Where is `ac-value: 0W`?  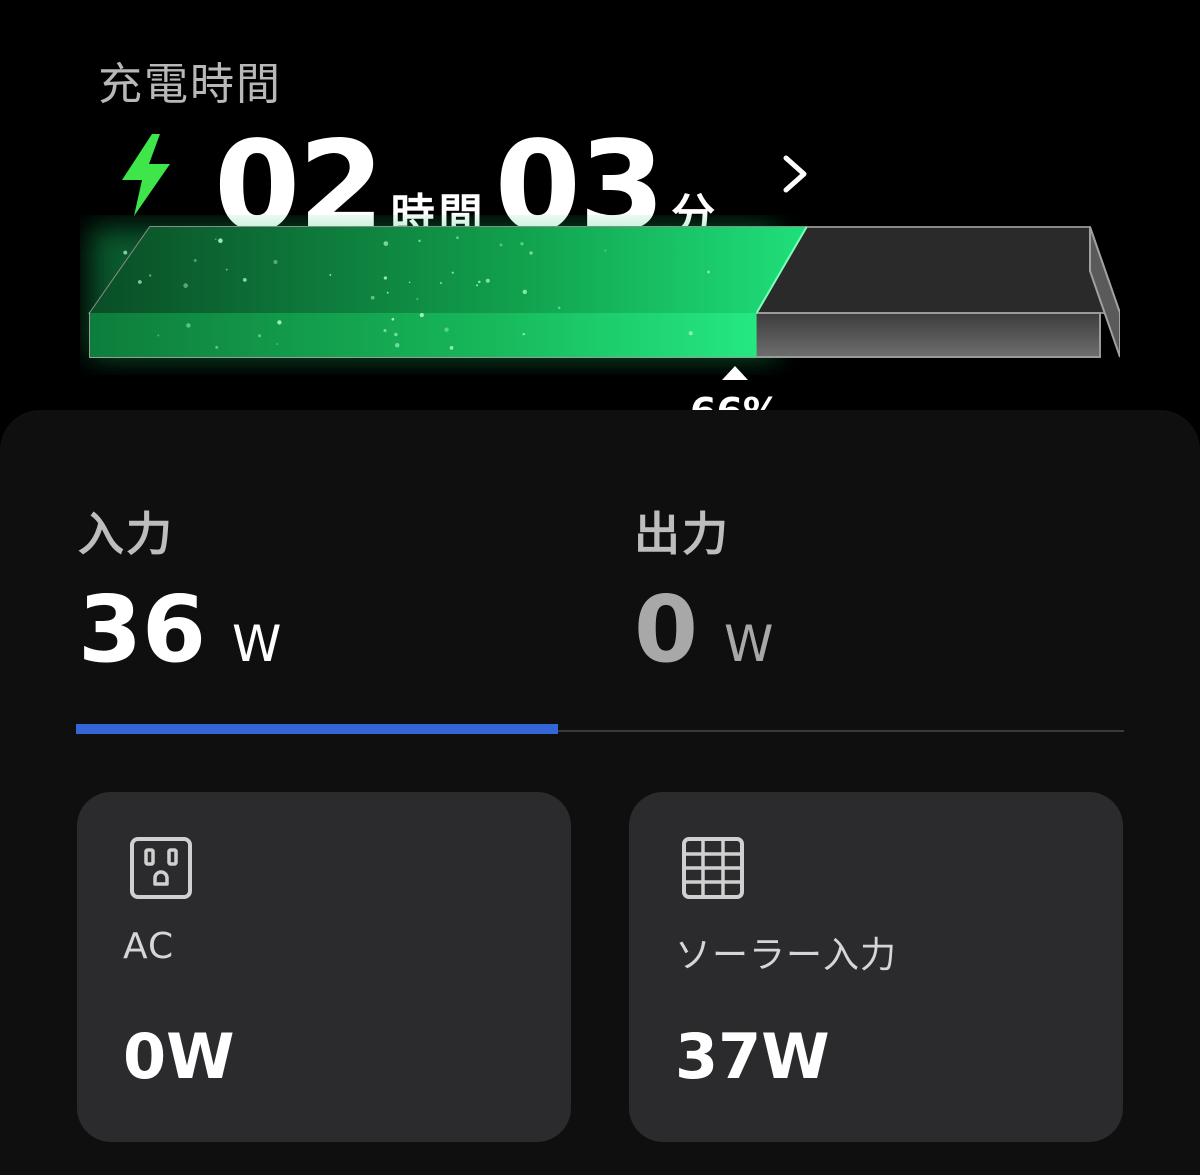
ac-value: 0W is located at coordinates (179, 1056).